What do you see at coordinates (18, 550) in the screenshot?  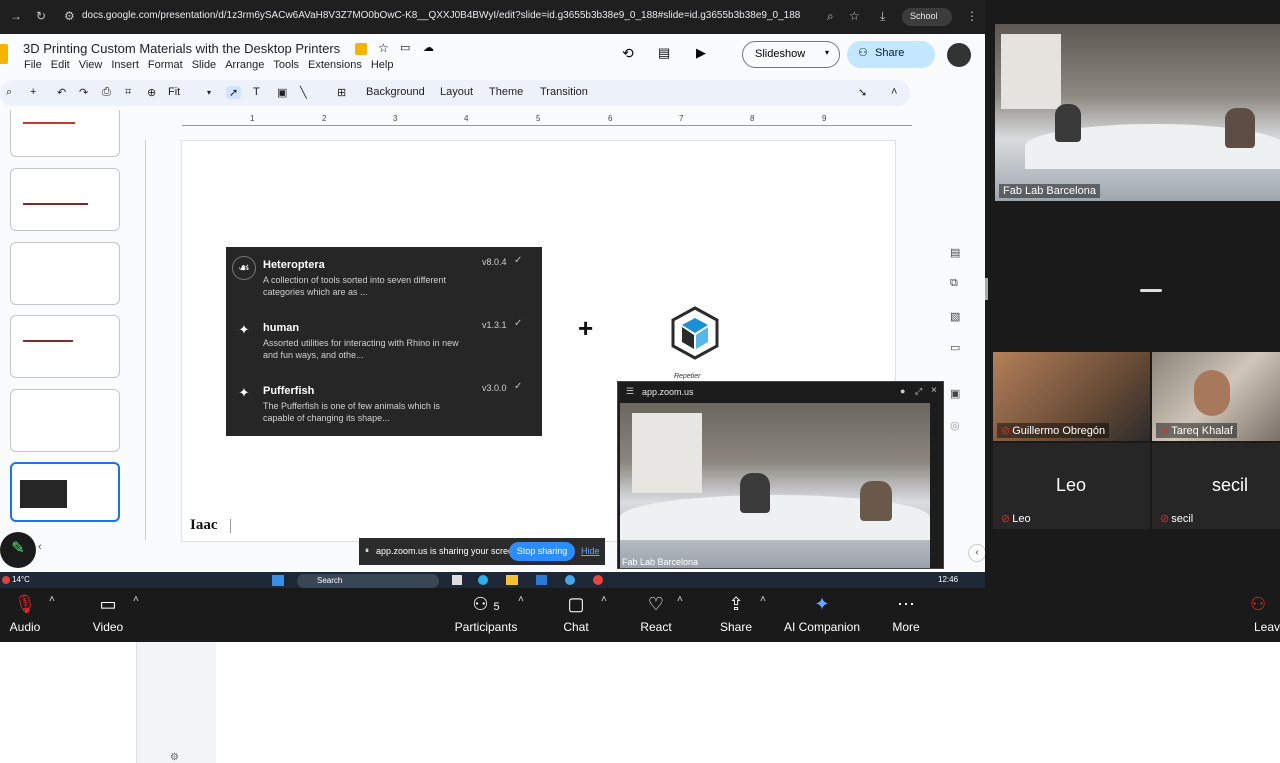 I see `annotate-pen-icon: ✎` at bounding box center [18, 550].